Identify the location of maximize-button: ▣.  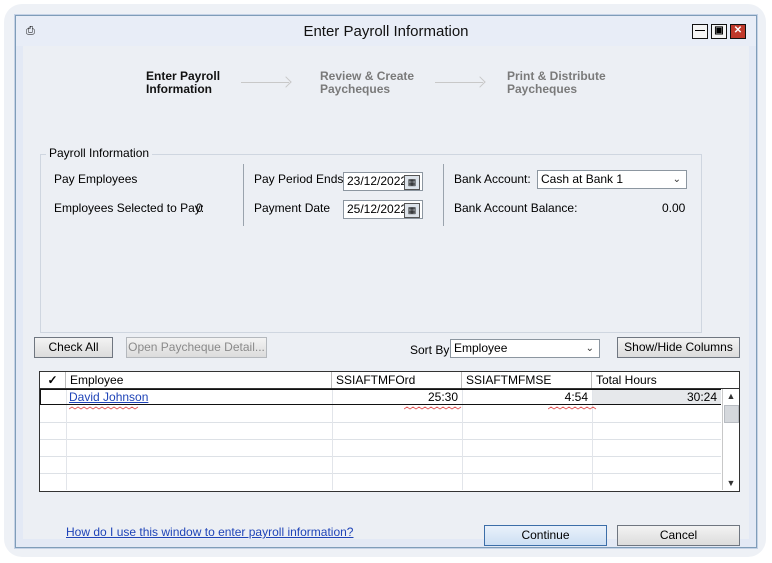
(719, 31).